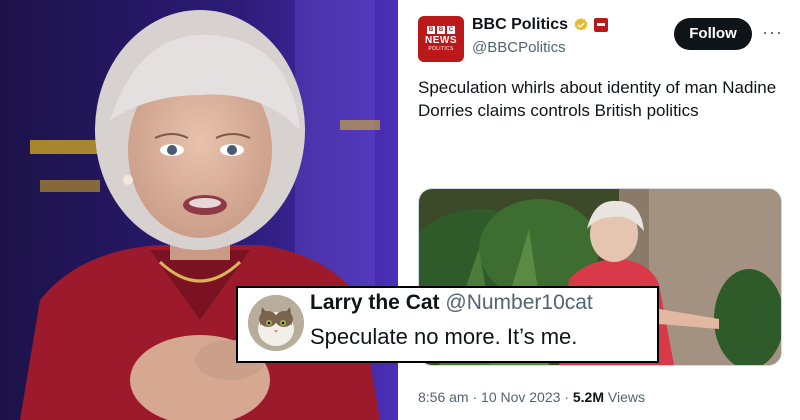  I want to click on bbc-block-3: C, so click(451, 29).